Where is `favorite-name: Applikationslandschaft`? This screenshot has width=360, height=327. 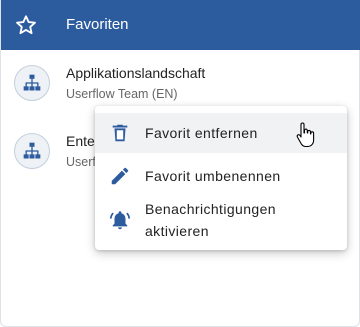
favorite-name: Applikationslandschaft is located at coordinates (136, 73).